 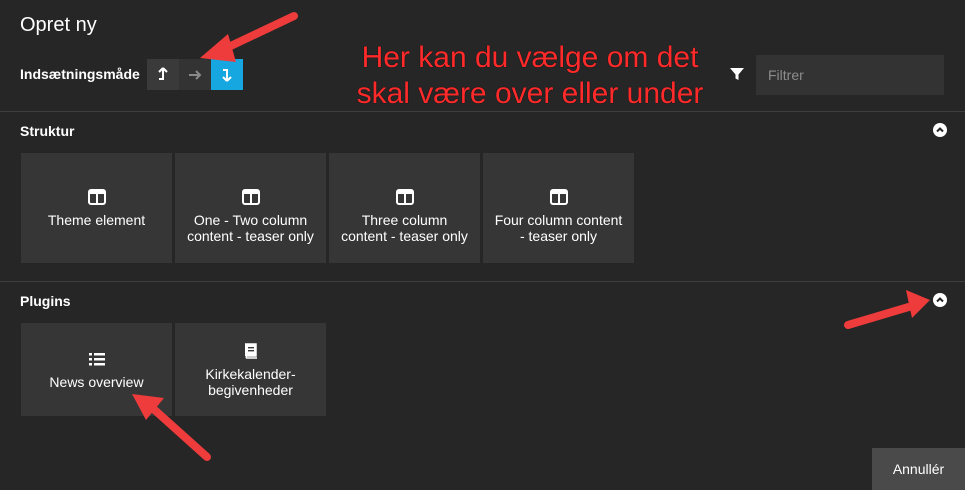 What do you see at coordinates (96, 369) in the screenshot?
I see `tile-news-overview: News overview` at bounding box center [96, 369].